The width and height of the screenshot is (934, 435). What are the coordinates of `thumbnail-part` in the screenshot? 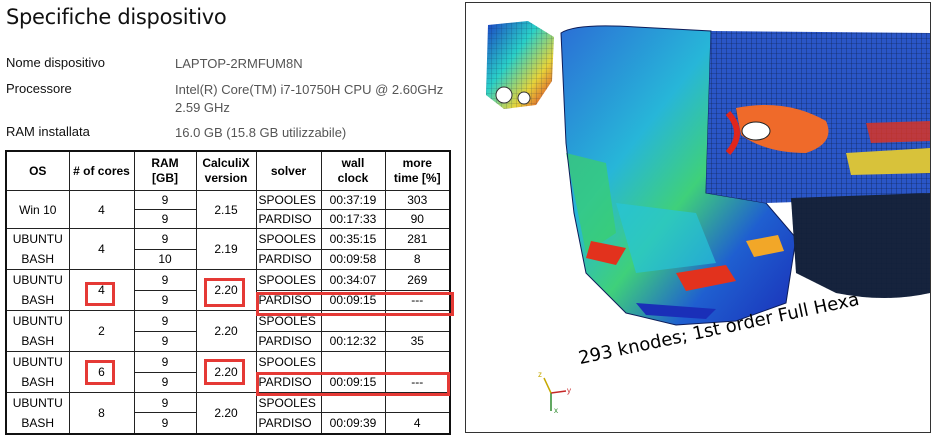 It's located at (520, 65).